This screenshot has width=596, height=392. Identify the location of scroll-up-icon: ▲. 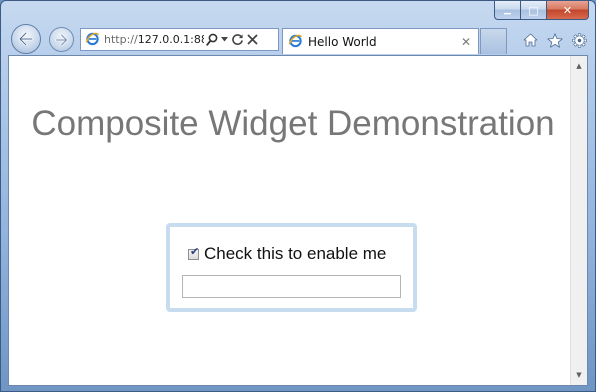
(579, 66).